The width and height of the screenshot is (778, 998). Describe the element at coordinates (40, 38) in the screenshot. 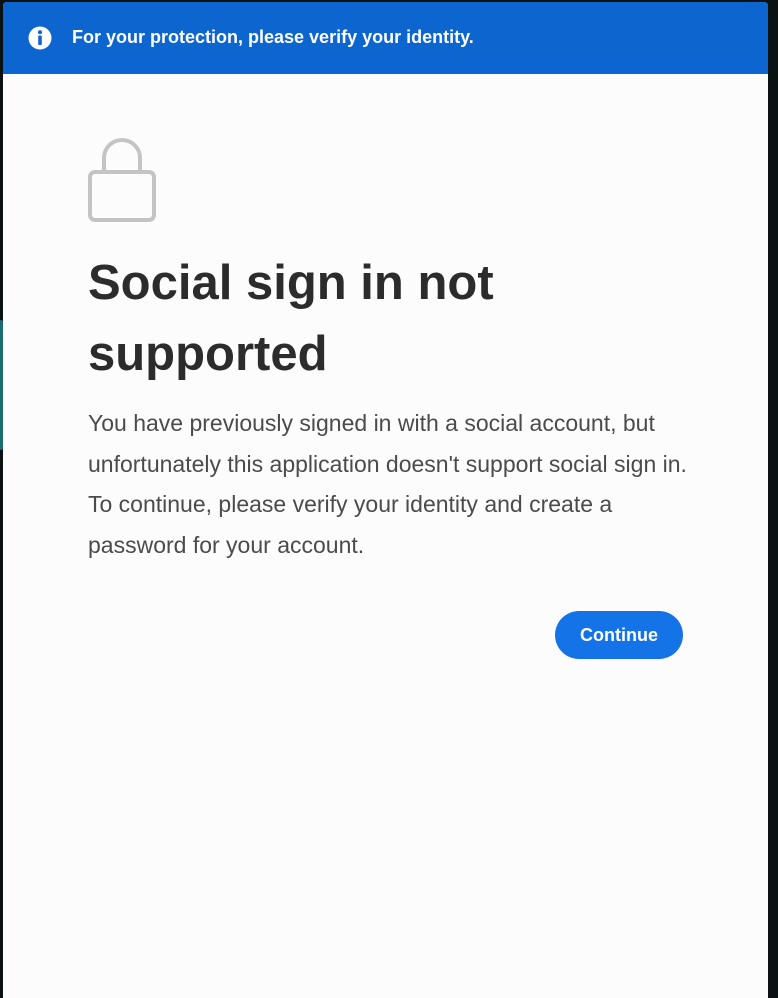

I see `info-icon` at that location.